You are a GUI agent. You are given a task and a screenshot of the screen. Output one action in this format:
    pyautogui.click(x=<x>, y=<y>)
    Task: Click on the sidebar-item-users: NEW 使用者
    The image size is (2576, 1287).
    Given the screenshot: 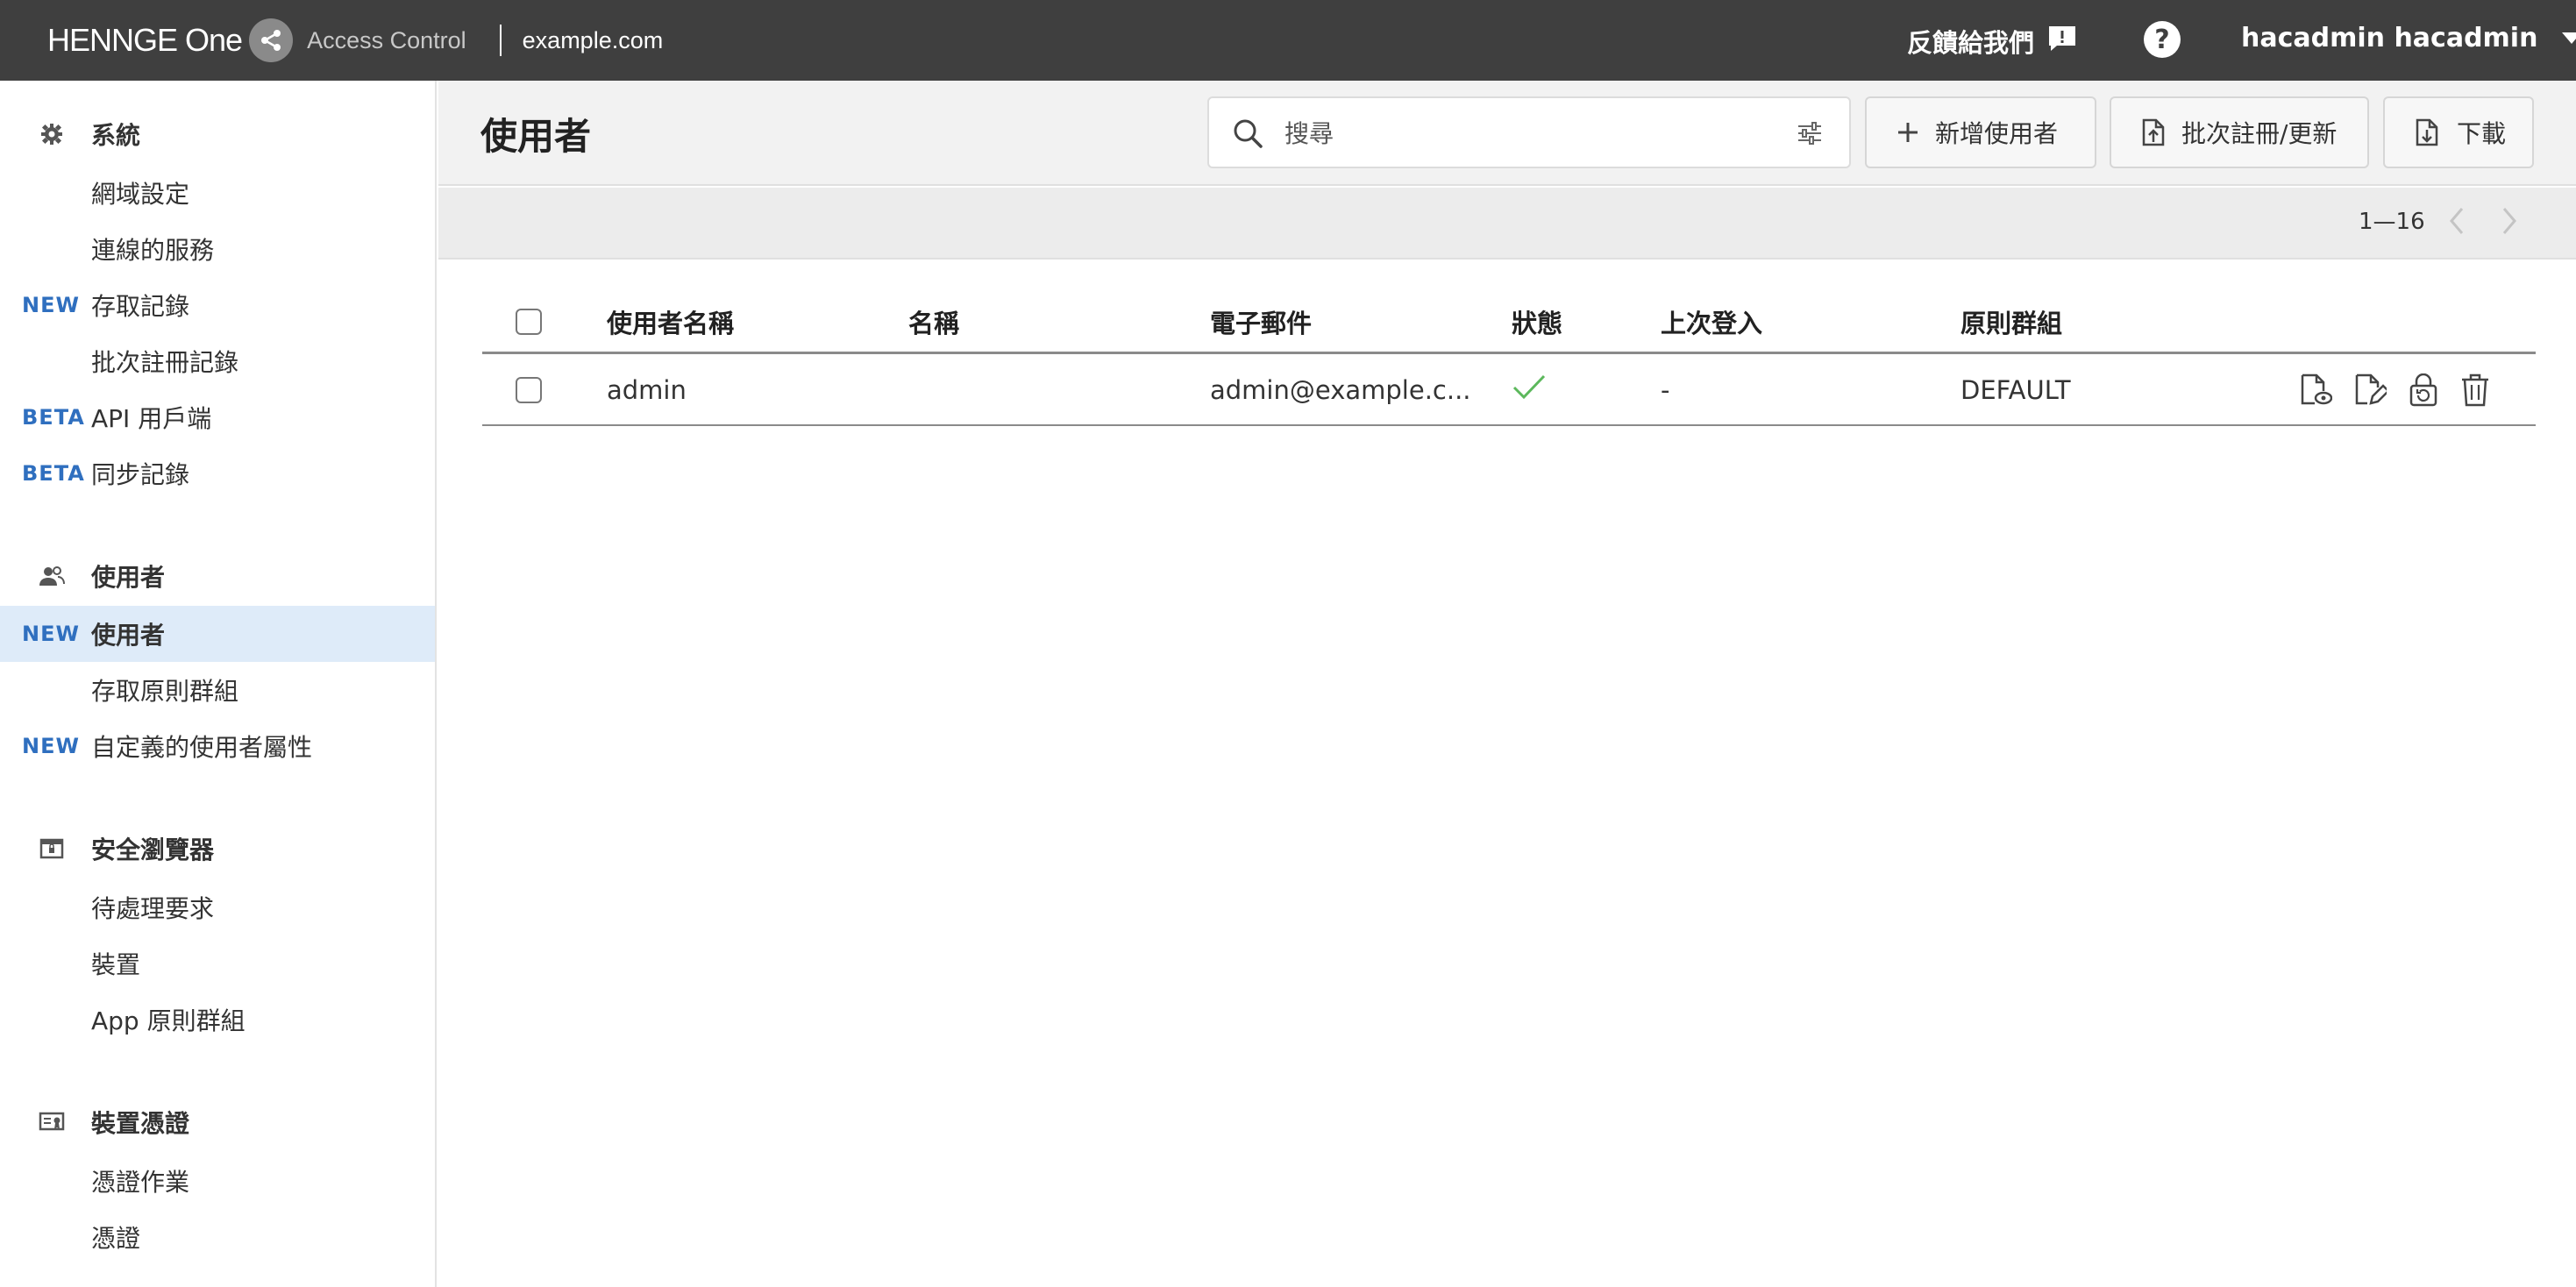 What is the action you would take?
    pyautogui.click(x=217, y=634)
    